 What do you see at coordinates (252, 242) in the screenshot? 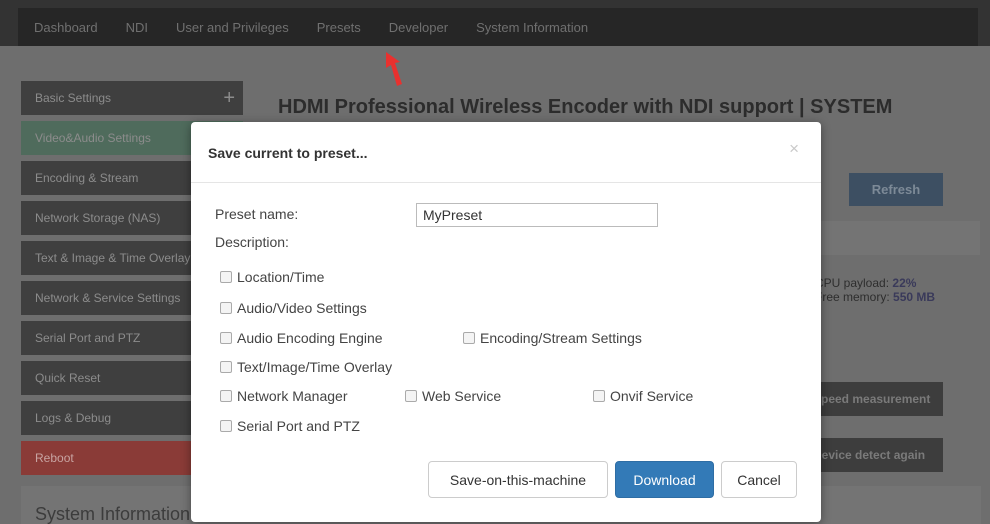
I see `description-label: Description:` at bounding box center [252, 242].